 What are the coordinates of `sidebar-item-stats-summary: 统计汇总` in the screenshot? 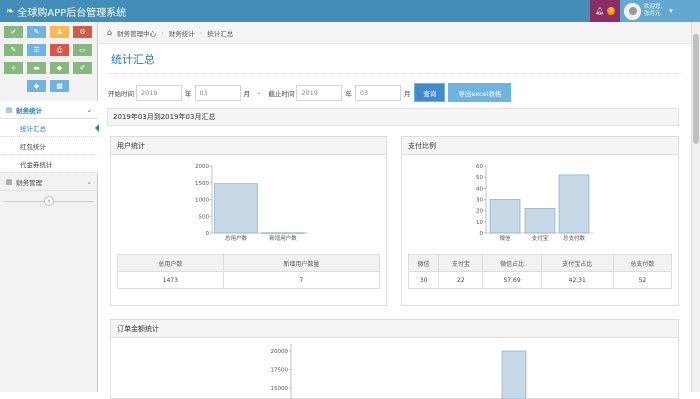 It's located at (49, 128).